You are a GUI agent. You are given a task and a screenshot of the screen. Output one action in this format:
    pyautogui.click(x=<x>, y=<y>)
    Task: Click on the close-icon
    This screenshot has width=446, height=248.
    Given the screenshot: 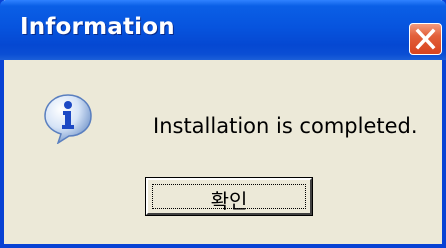 What is the action you would take?
    pyautogui.click(x=425, y=39)
    